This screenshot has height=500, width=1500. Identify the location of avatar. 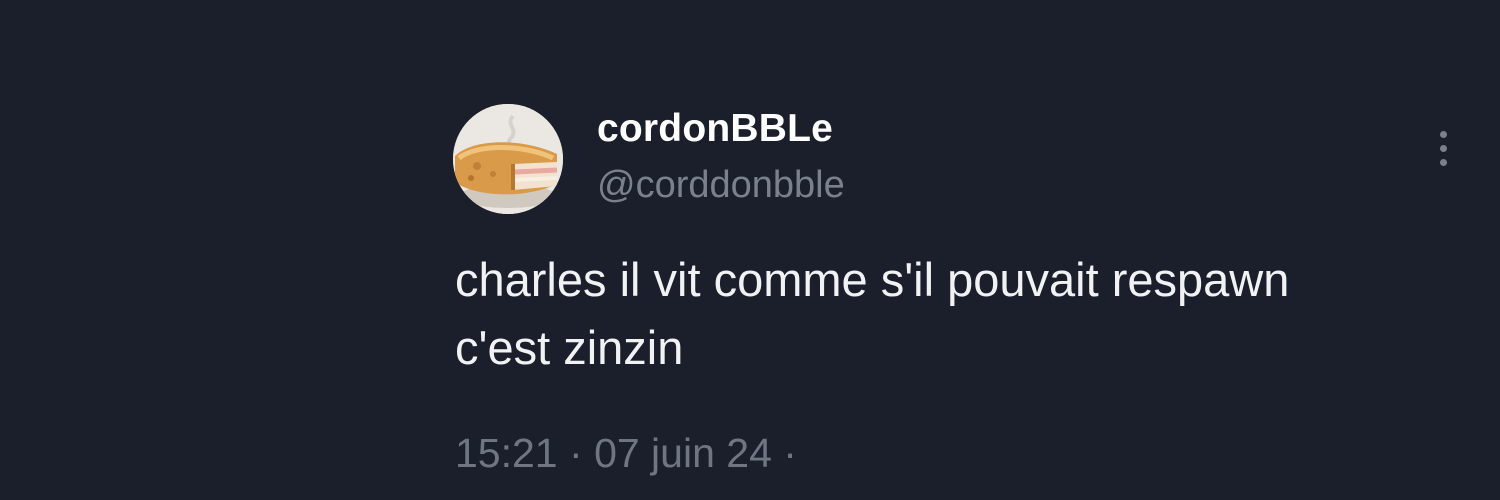
(508, 159).